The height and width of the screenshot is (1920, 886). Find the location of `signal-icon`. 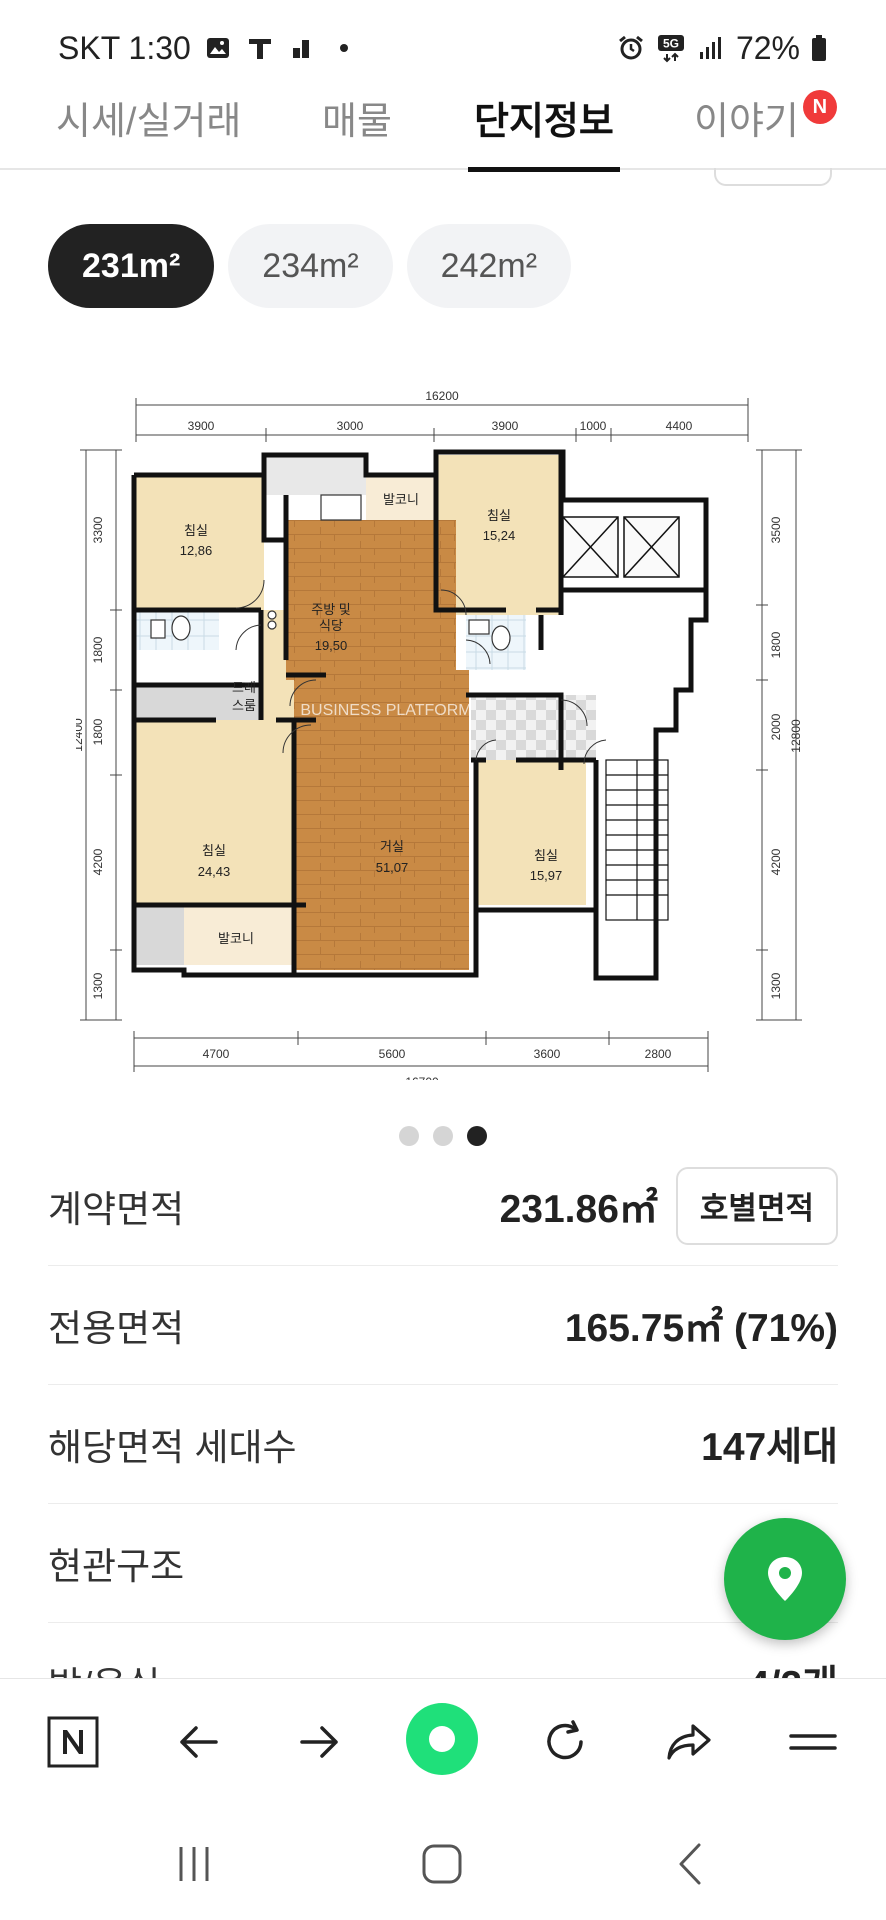

signal-icon is located at coordinates (711, 48).